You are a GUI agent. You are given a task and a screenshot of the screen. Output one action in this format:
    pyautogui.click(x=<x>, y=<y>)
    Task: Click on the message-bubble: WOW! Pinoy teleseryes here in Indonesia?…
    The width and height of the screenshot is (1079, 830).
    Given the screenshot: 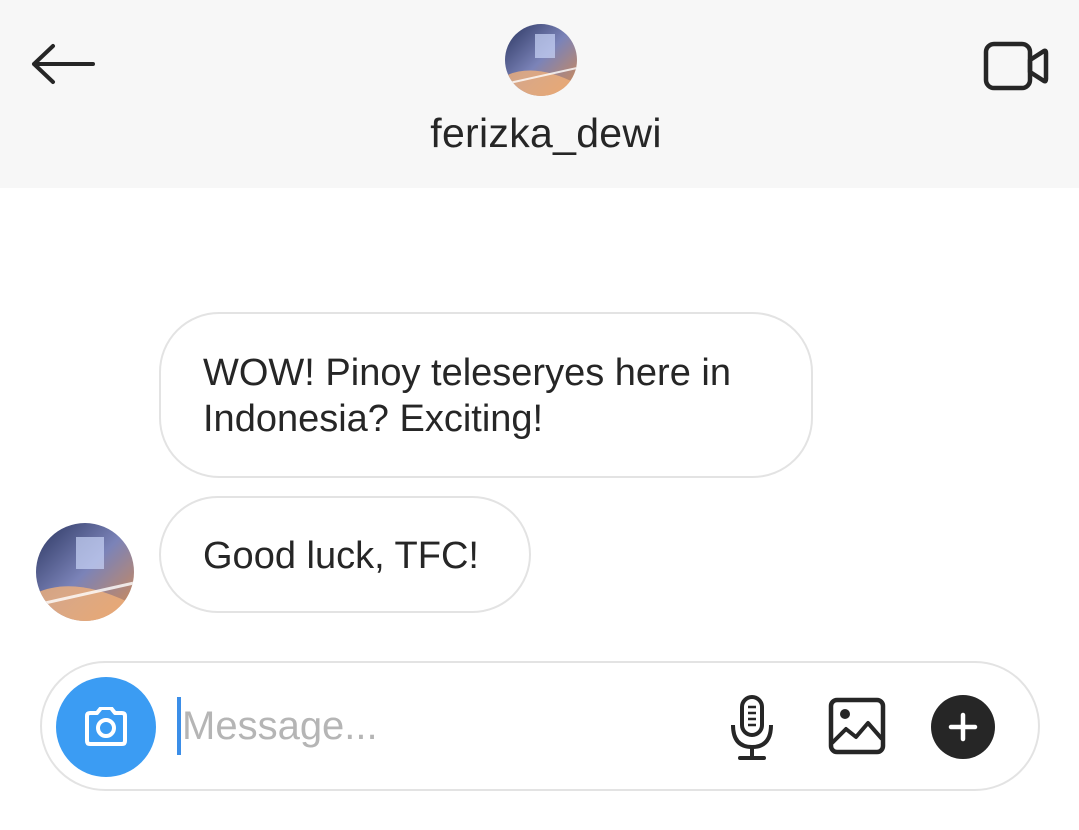 What is the action you would take?
    pyautogui.click(x=486, y=395)
    